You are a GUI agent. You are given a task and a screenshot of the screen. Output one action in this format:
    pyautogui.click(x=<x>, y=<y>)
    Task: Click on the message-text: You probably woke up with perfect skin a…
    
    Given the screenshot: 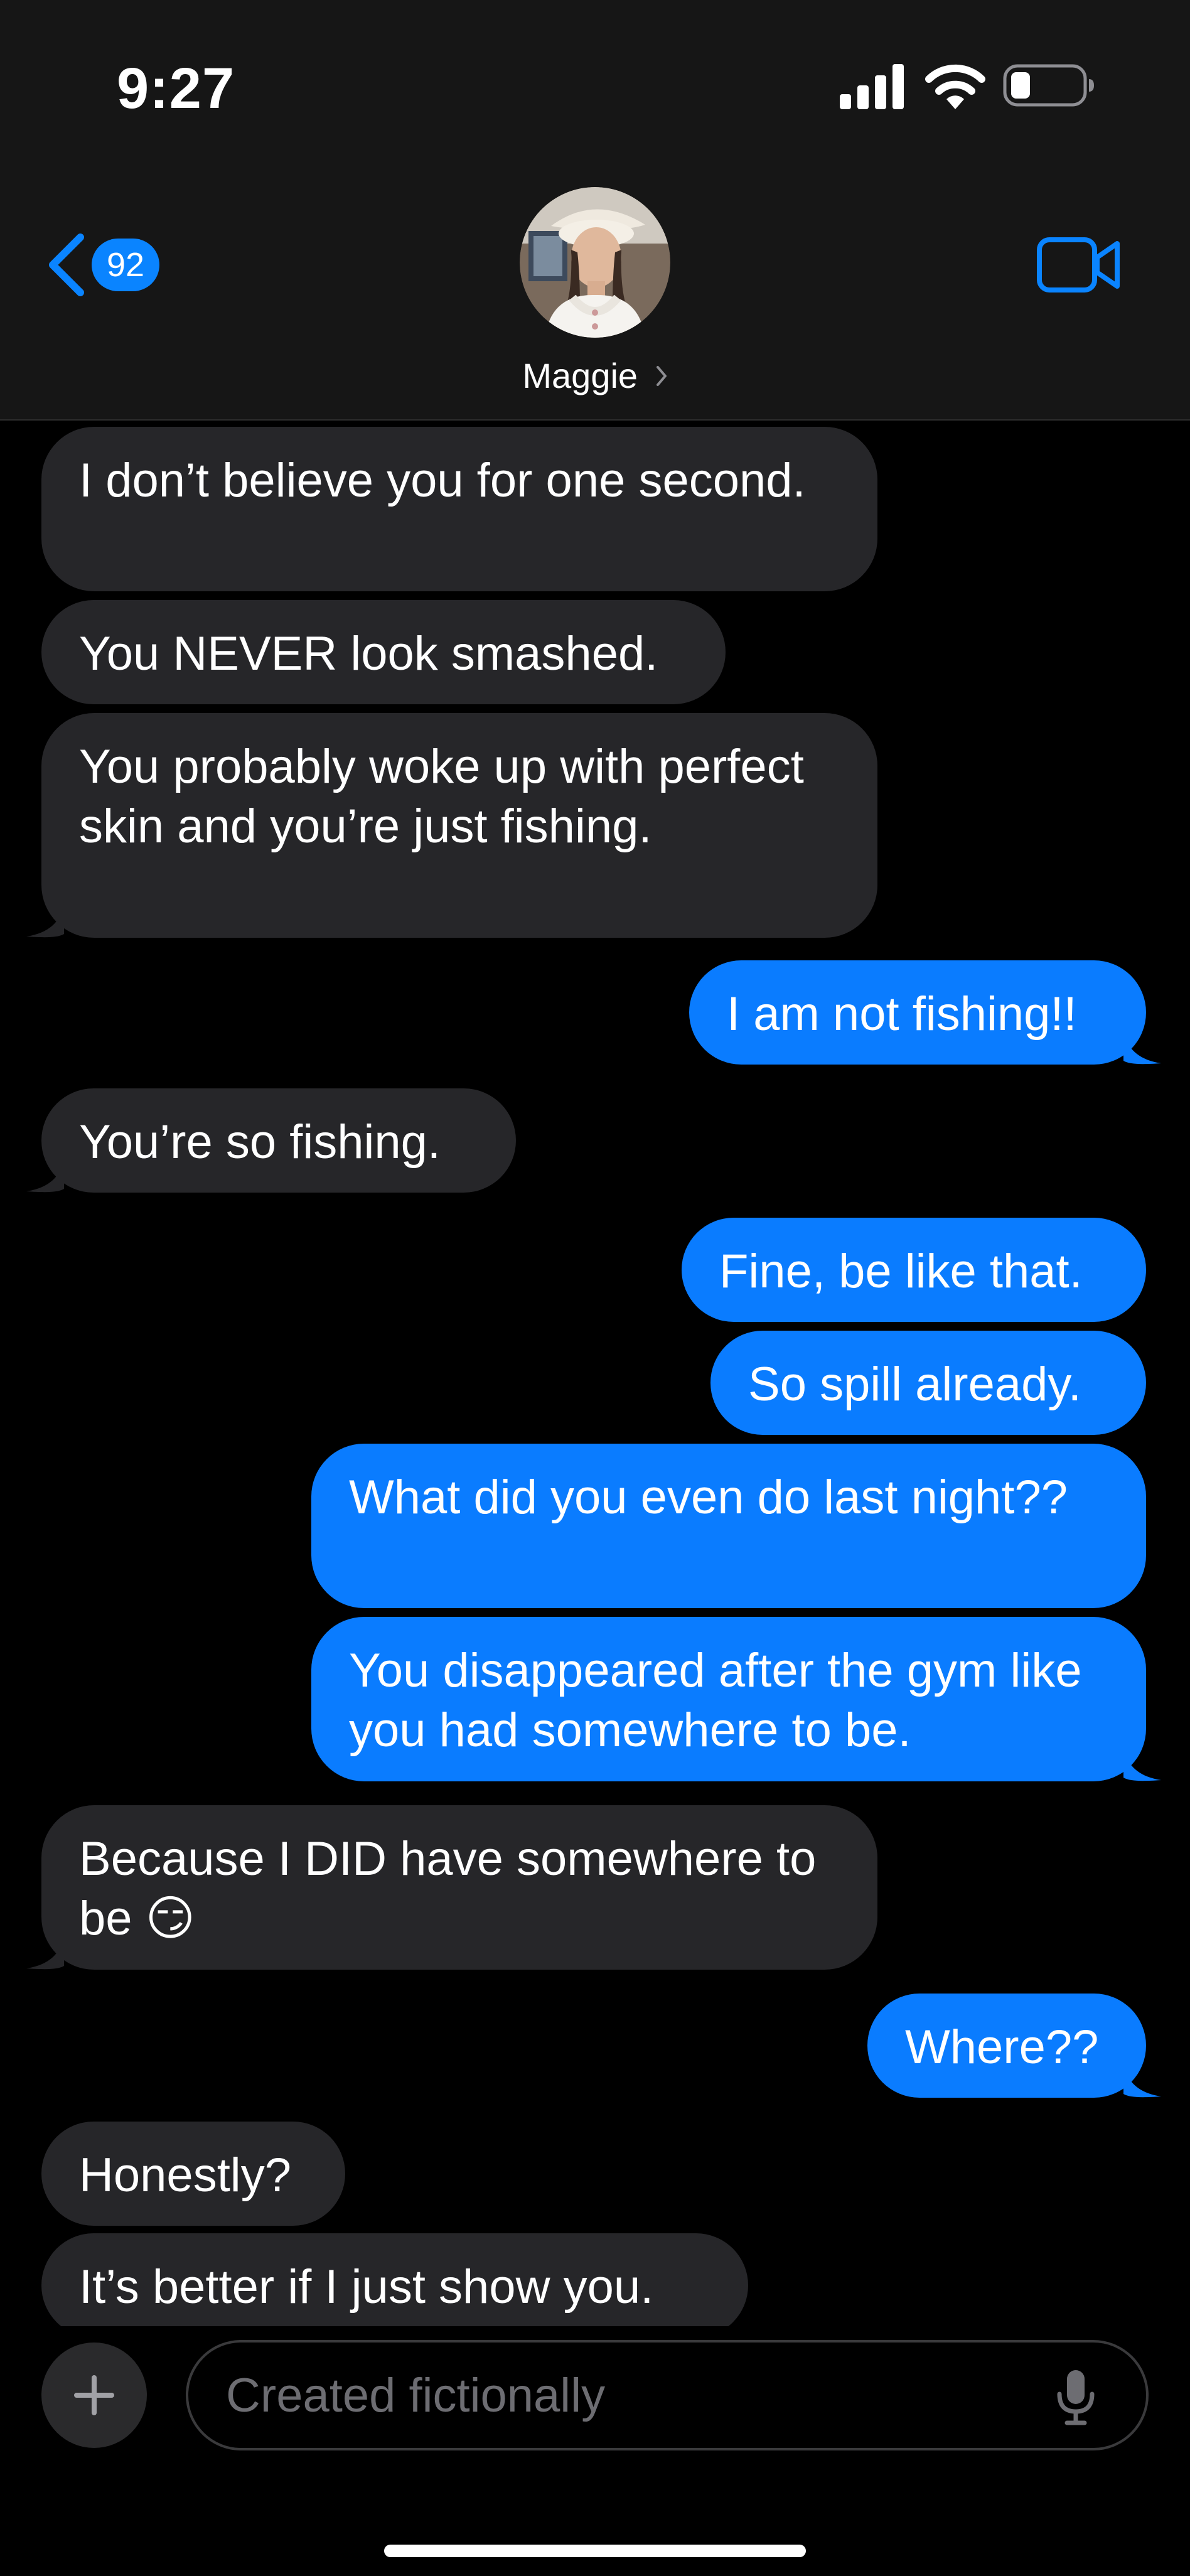 What is the action you would take?
    pyautogui.click(x=441, y=796)
    